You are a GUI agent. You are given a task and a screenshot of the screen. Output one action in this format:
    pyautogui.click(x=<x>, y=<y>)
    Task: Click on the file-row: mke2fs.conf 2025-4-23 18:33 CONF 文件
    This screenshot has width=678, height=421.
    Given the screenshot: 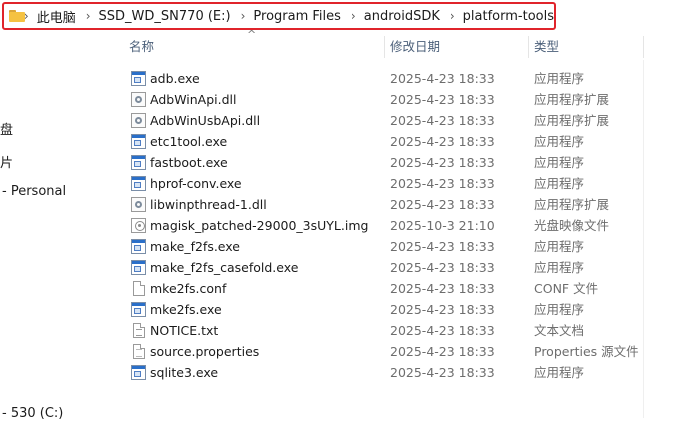 What is the action you would take?
    pyautogui.click(x=403, y=288)
    